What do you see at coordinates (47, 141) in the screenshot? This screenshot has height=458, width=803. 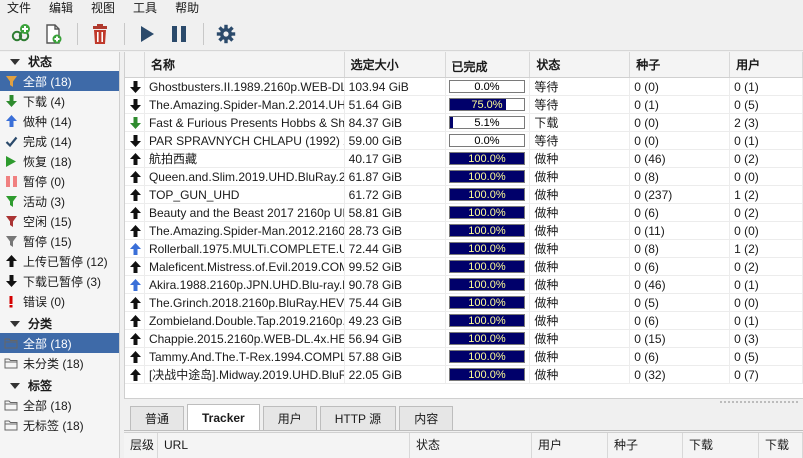 I see `sidebar-item-label: 完成 (14)` at bounding box center [47, 141].